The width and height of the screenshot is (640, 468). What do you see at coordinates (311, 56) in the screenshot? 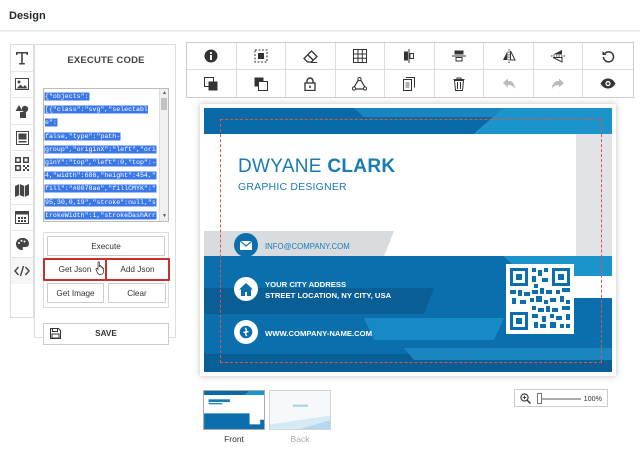
I see `eraser-icon` at bounding box center [311, 56].